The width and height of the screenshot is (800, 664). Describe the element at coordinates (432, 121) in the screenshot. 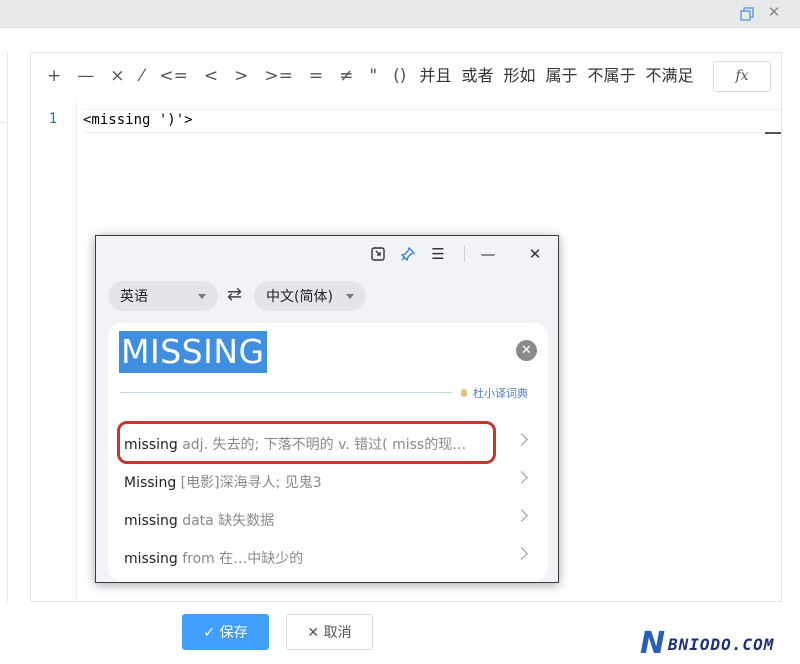

I see `code-line: <missing ')'>` at that location.